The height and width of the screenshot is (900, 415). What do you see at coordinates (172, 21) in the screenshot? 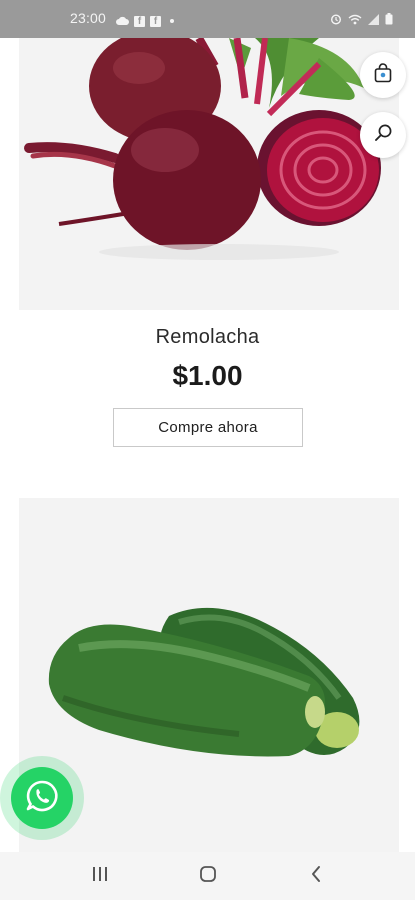
I see `dot-icon` at bounding box center [172, 21].